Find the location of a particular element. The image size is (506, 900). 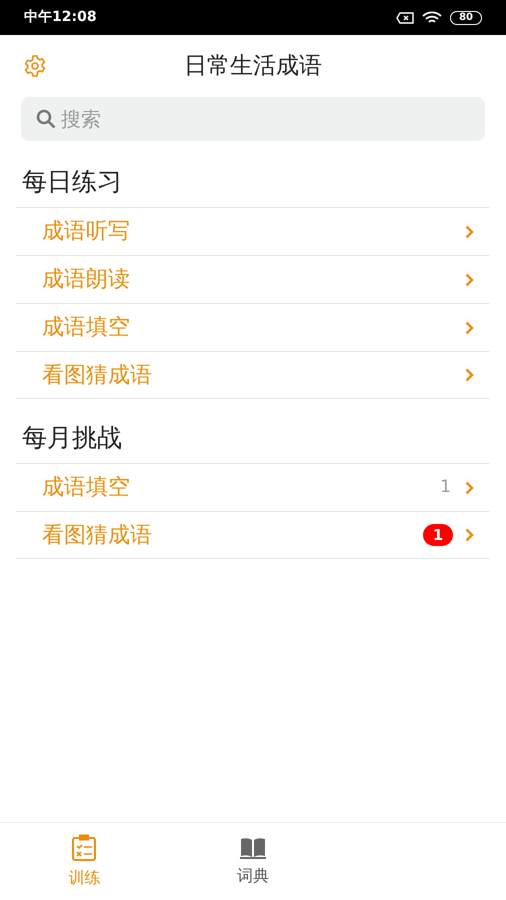

tab-button: 训练 is located at coordinates (84, 861).